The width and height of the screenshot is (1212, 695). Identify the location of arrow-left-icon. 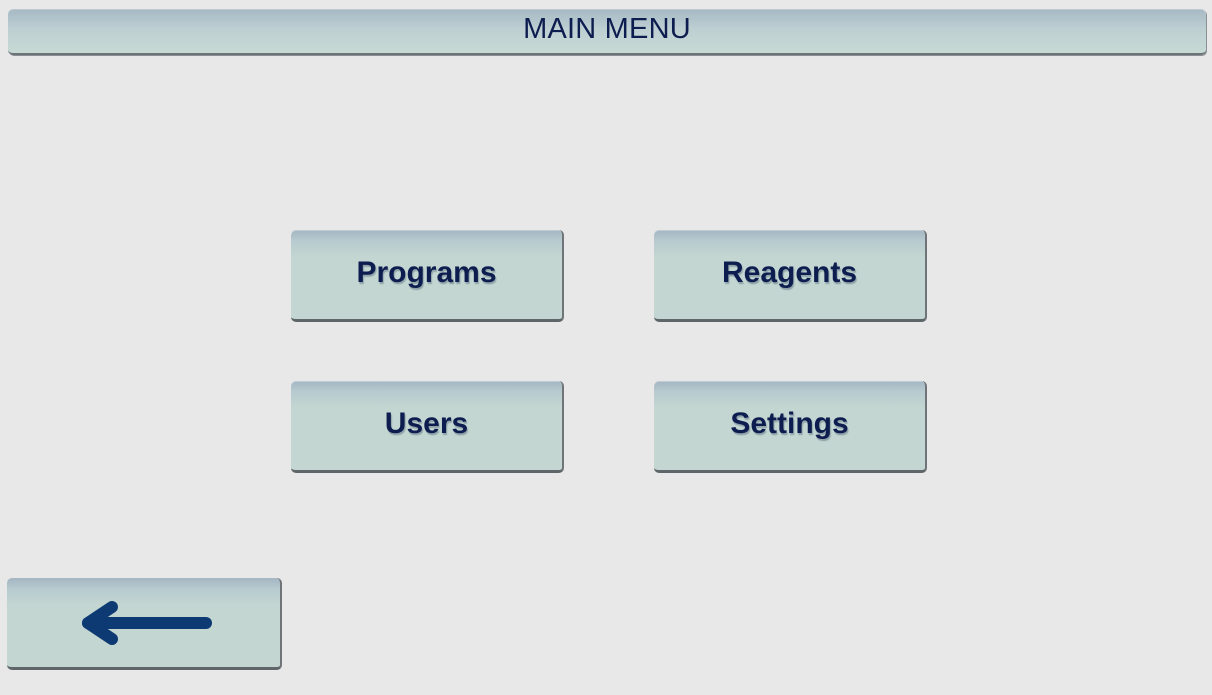
(146, 622).